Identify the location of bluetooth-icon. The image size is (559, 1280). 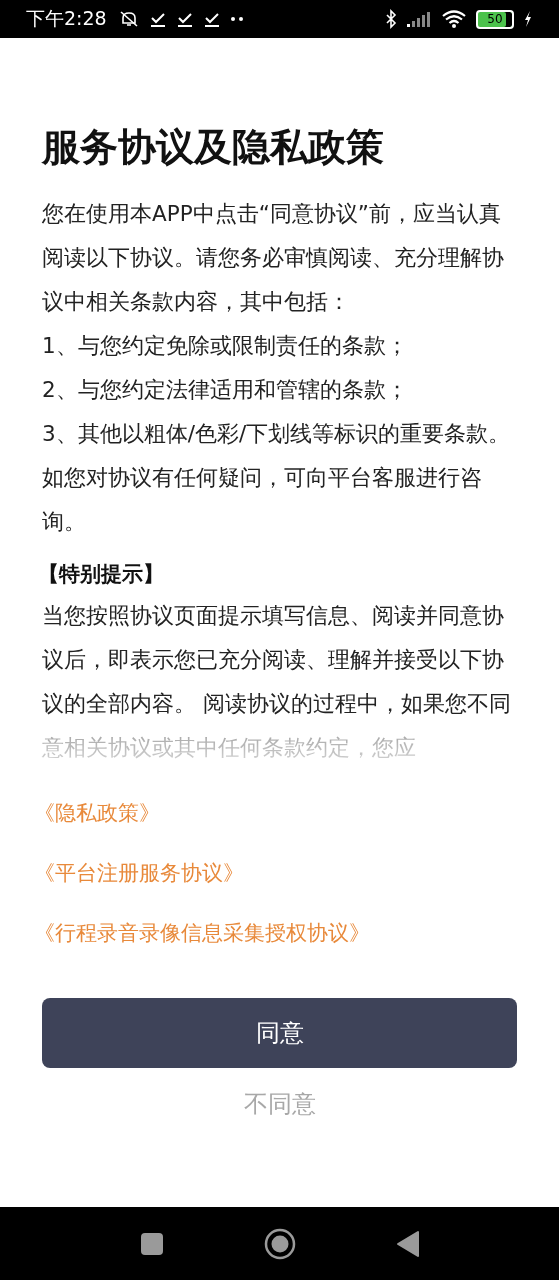
(391, 19).